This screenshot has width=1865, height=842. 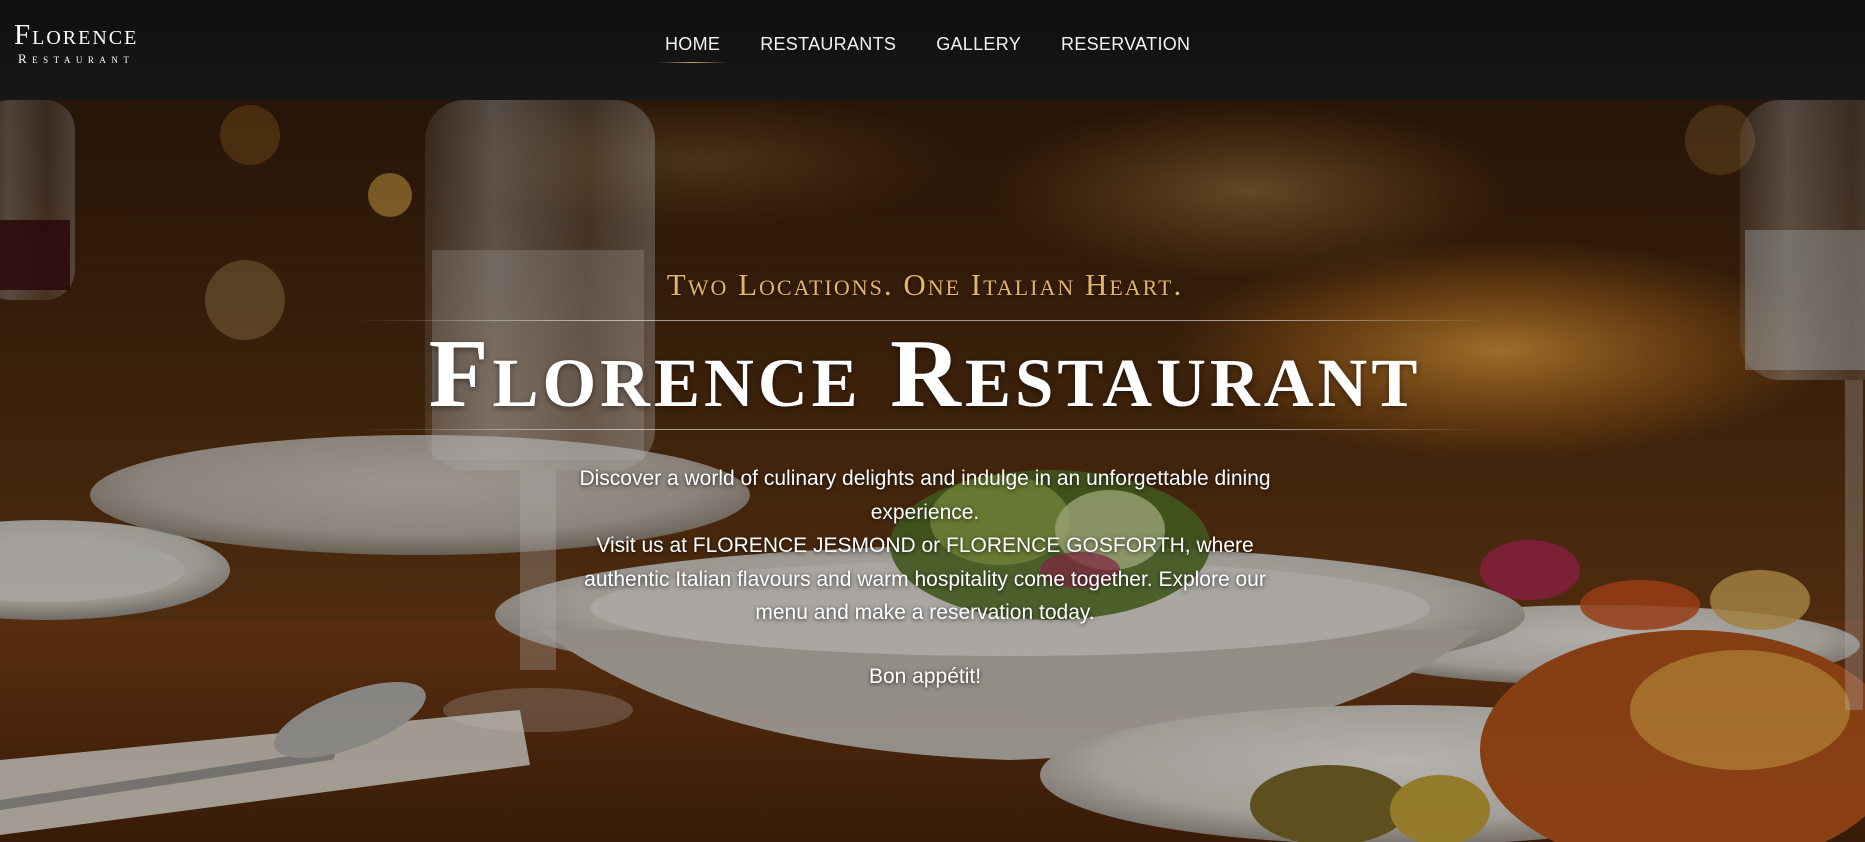 What do you see at coordinates (828, 46) in the screenshot?
I see `nav-item-restaurants: RESTAURANTS` at bounding box center [828, 46].